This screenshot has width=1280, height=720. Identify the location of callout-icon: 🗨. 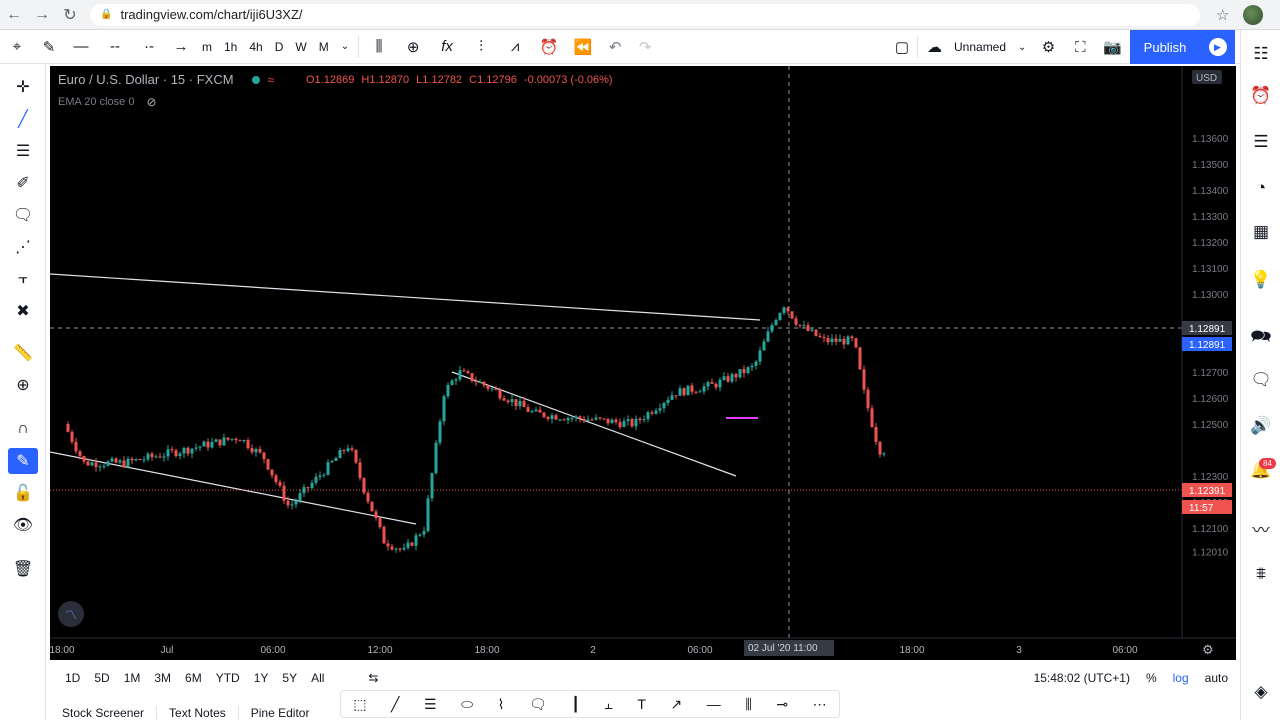
(538, 704).